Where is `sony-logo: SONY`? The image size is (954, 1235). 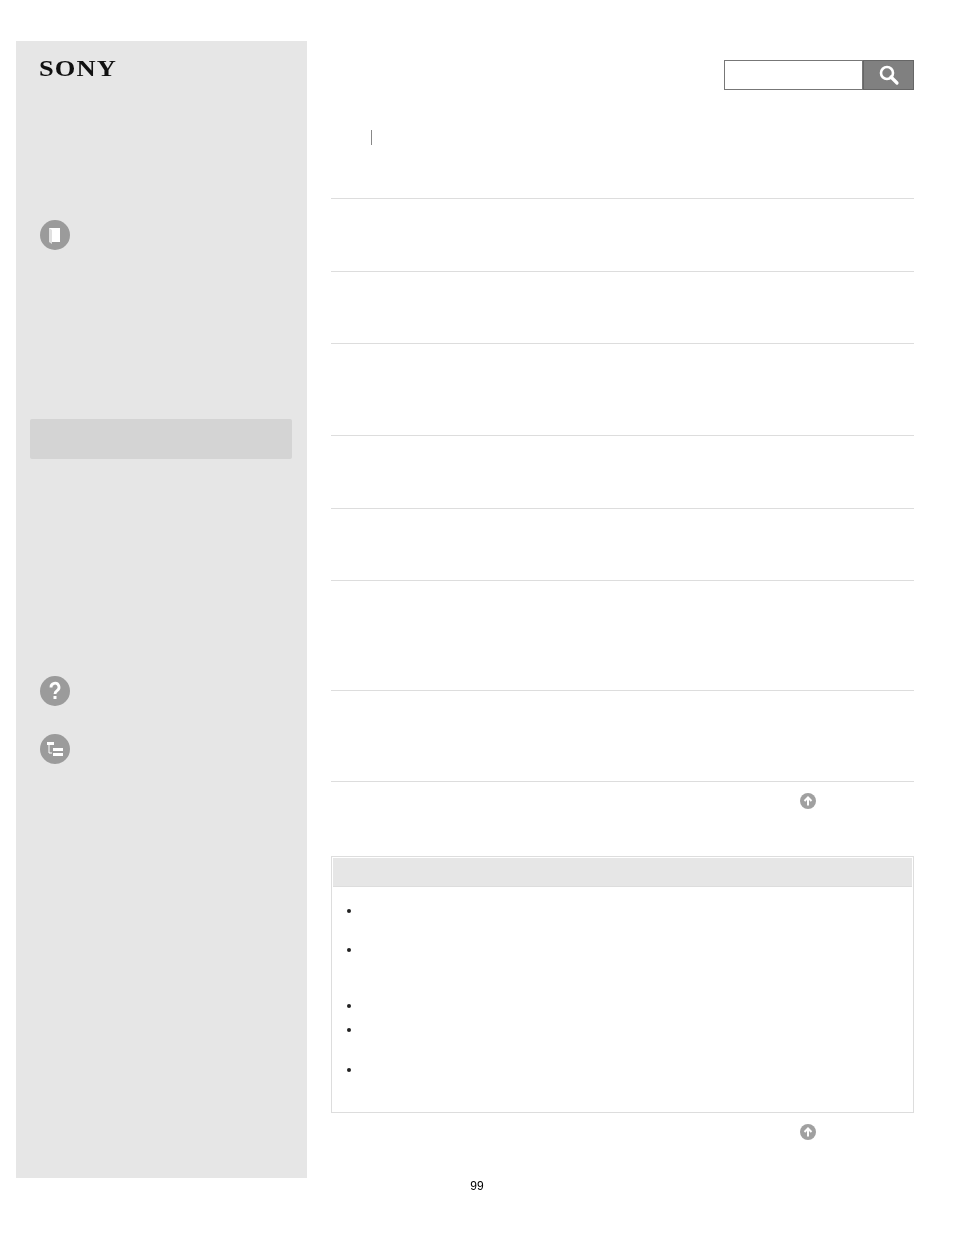
sony-logo: SONY is located at coordinates (78, 69).